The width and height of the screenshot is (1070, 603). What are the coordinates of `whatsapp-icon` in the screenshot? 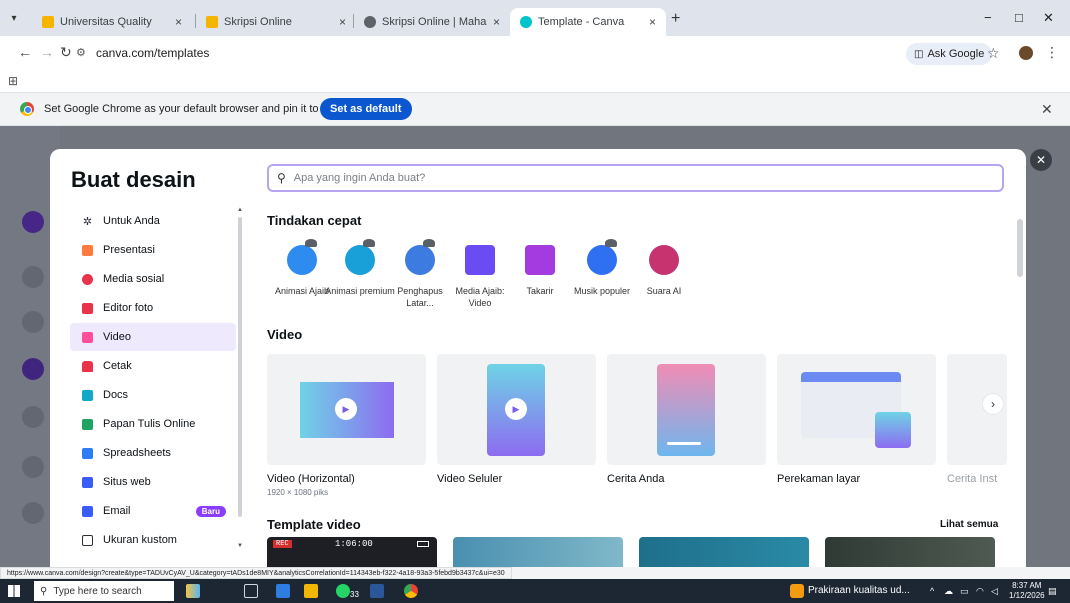 It's located at (343, 591).